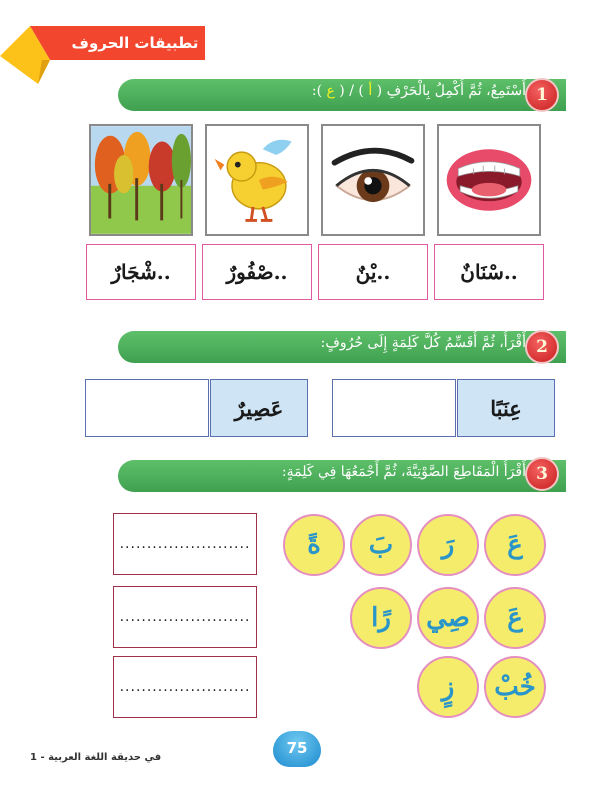  What do you see at coordinates (110, 55) in the screenshot?
I see `title-banner: تطبيقات الحروف` at bounding box center [110, 55].